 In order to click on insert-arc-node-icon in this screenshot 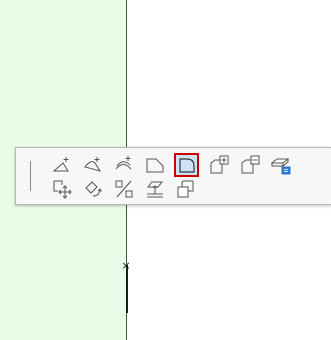, I will do `click(92, 164)`.